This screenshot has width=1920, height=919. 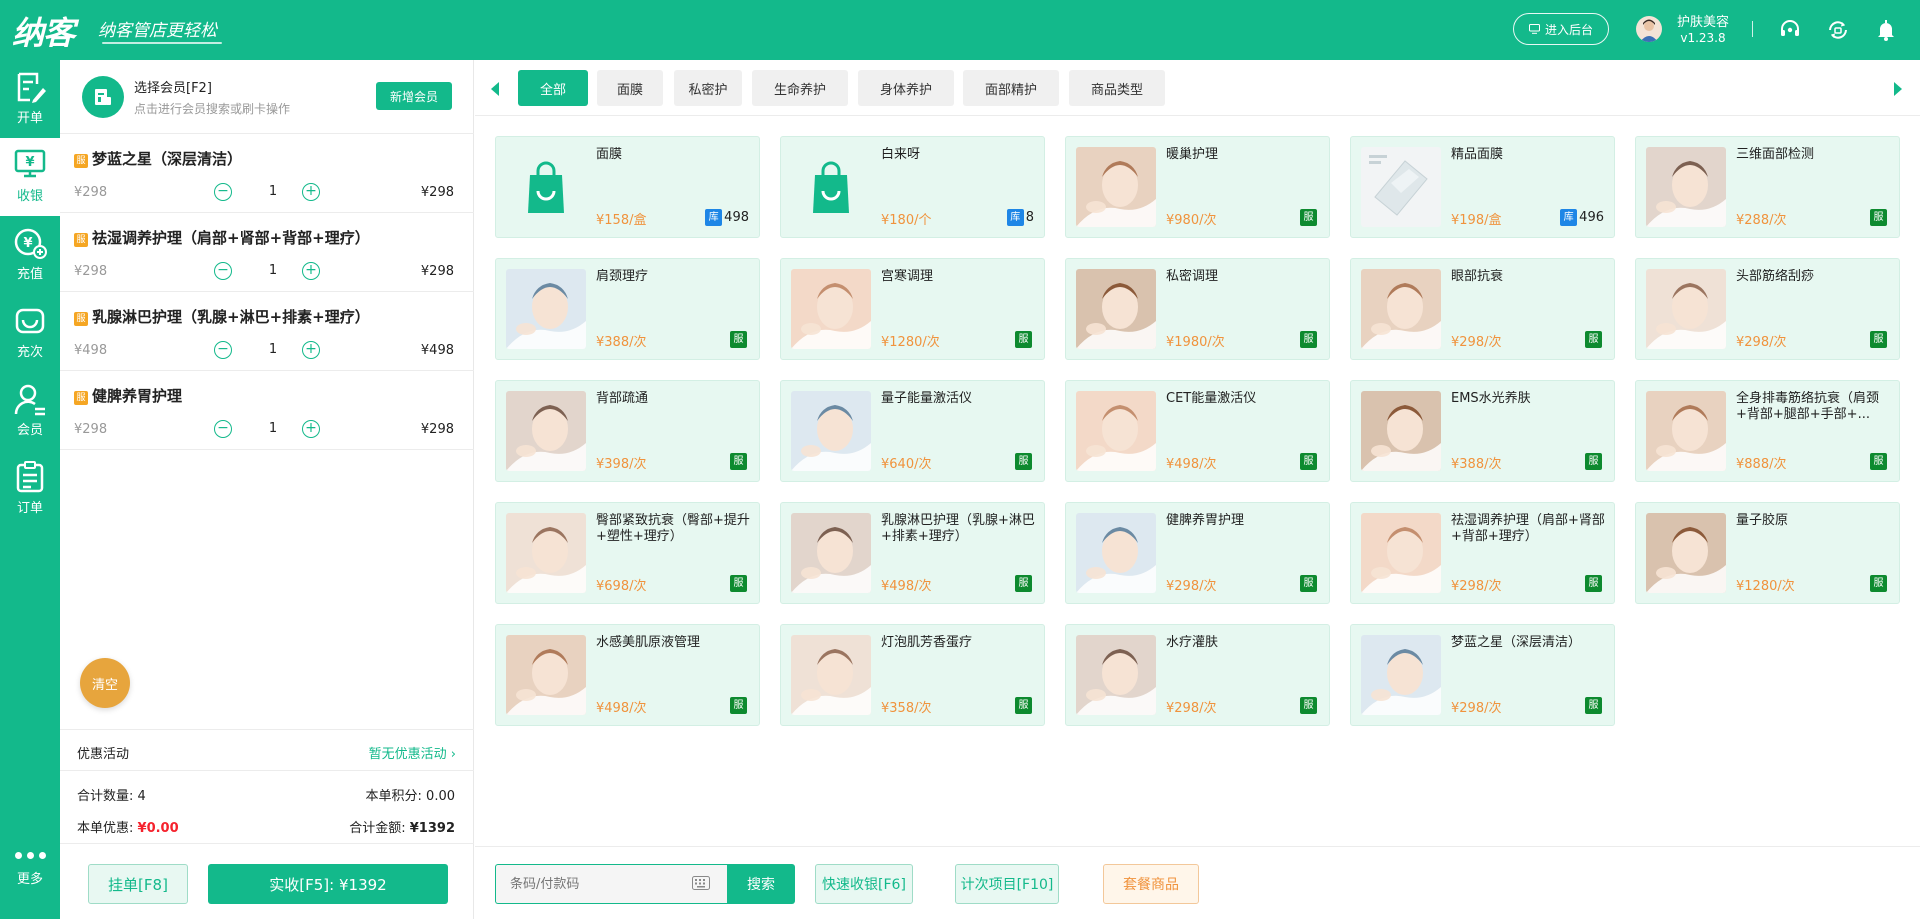 What do you see at coordinates (1401, 187) in the screenshot?
I see `mask-product-image` at bounding box center [1401, 187].